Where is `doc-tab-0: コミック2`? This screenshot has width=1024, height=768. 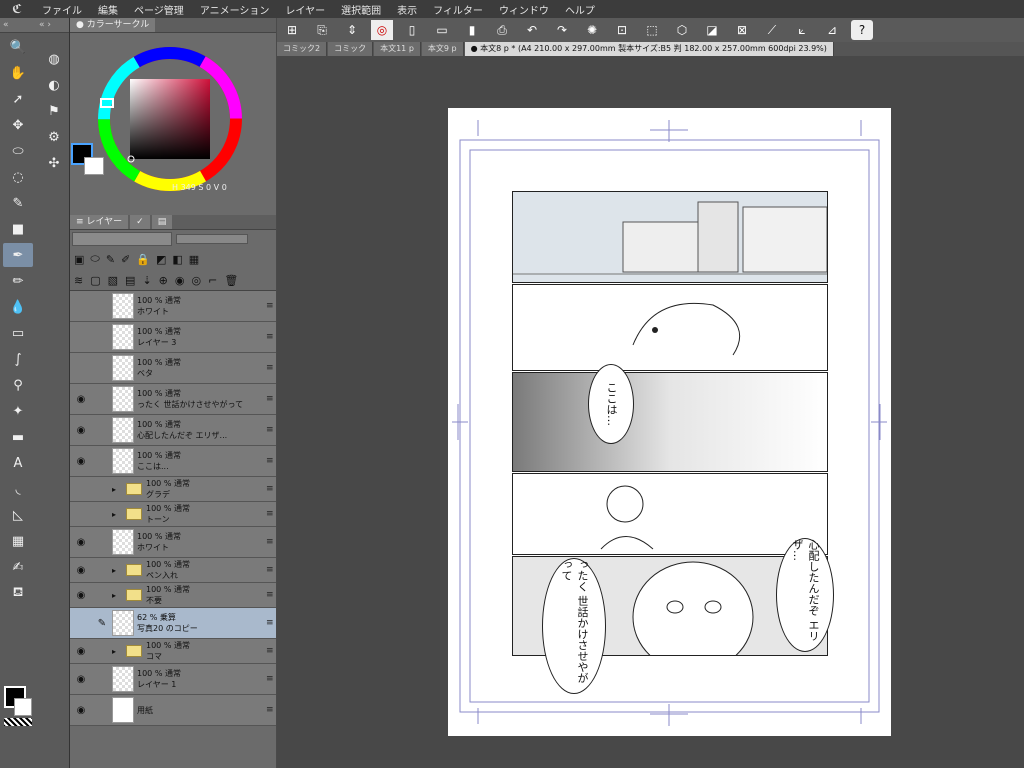 doc-tab-0: コミック2 is located at coordinates (302, 49).